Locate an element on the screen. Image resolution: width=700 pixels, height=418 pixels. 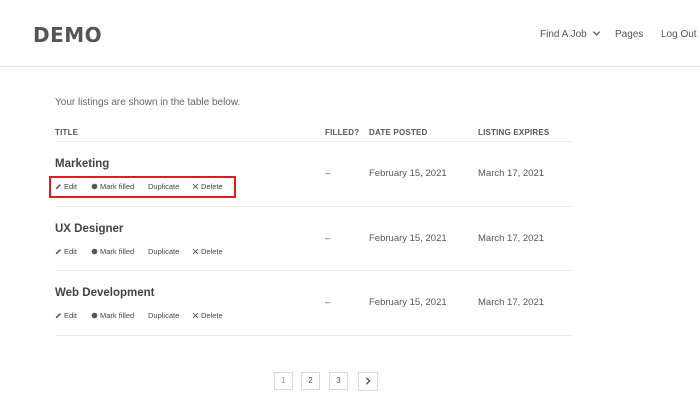
page-1-button: 1 is located at coordinates (283, 381).